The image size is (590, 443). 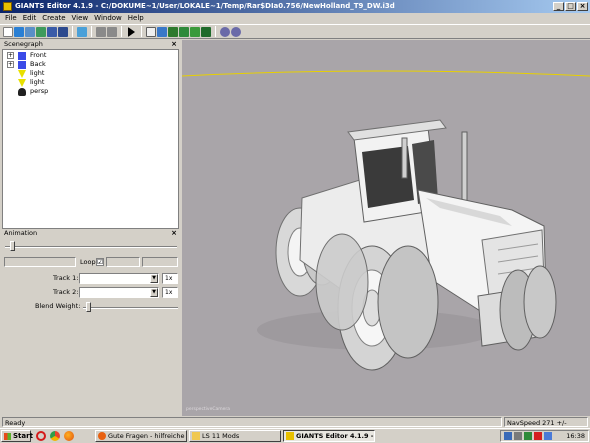 I want to click on select-icon, so click(x=151, y=31).